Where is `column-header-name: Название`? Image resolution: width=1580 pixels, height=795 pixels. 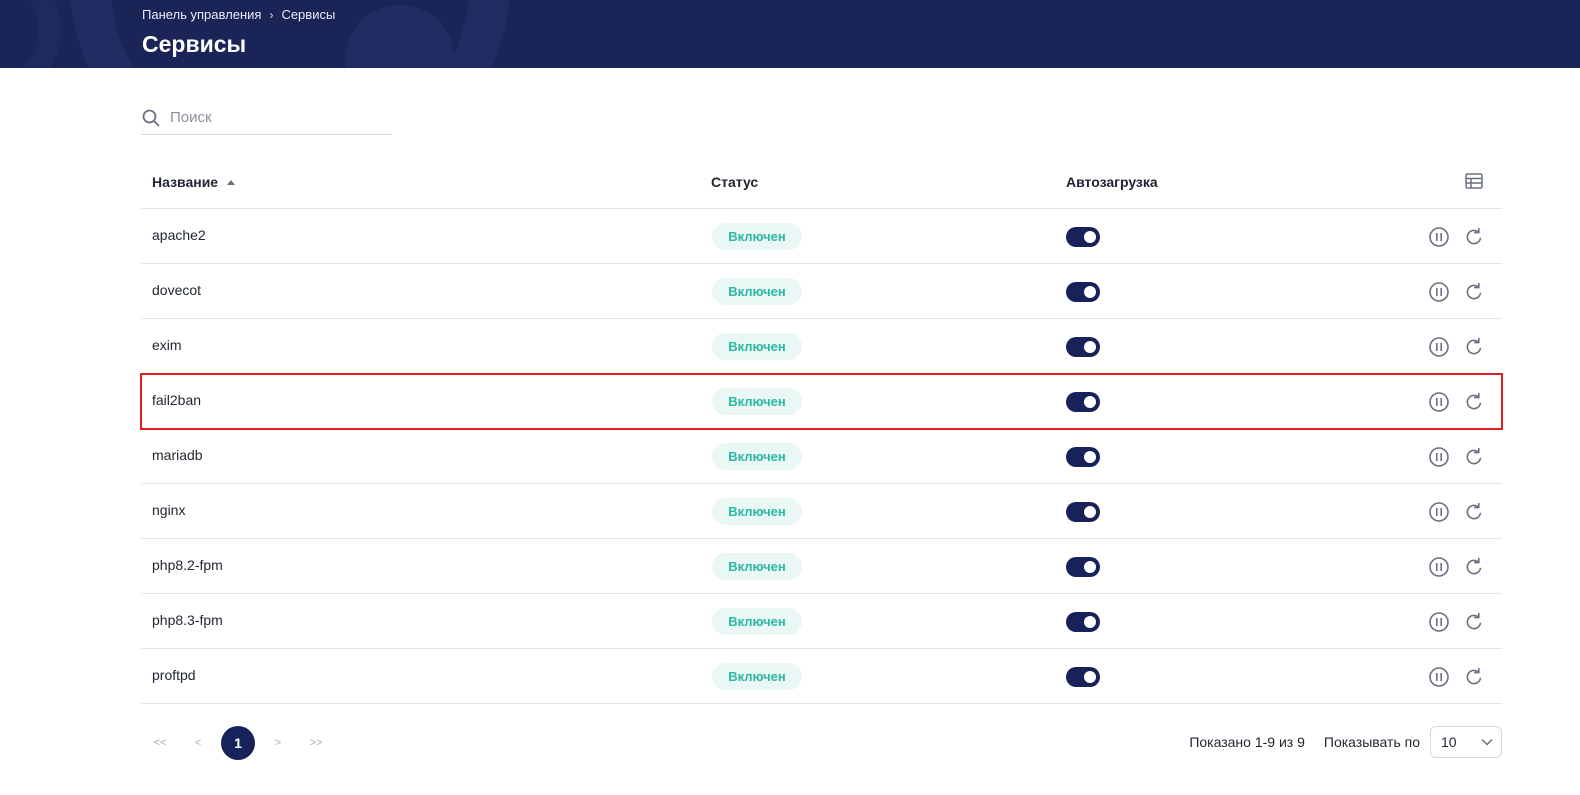 column-header-name: Название is located at coordinates (194, 182).